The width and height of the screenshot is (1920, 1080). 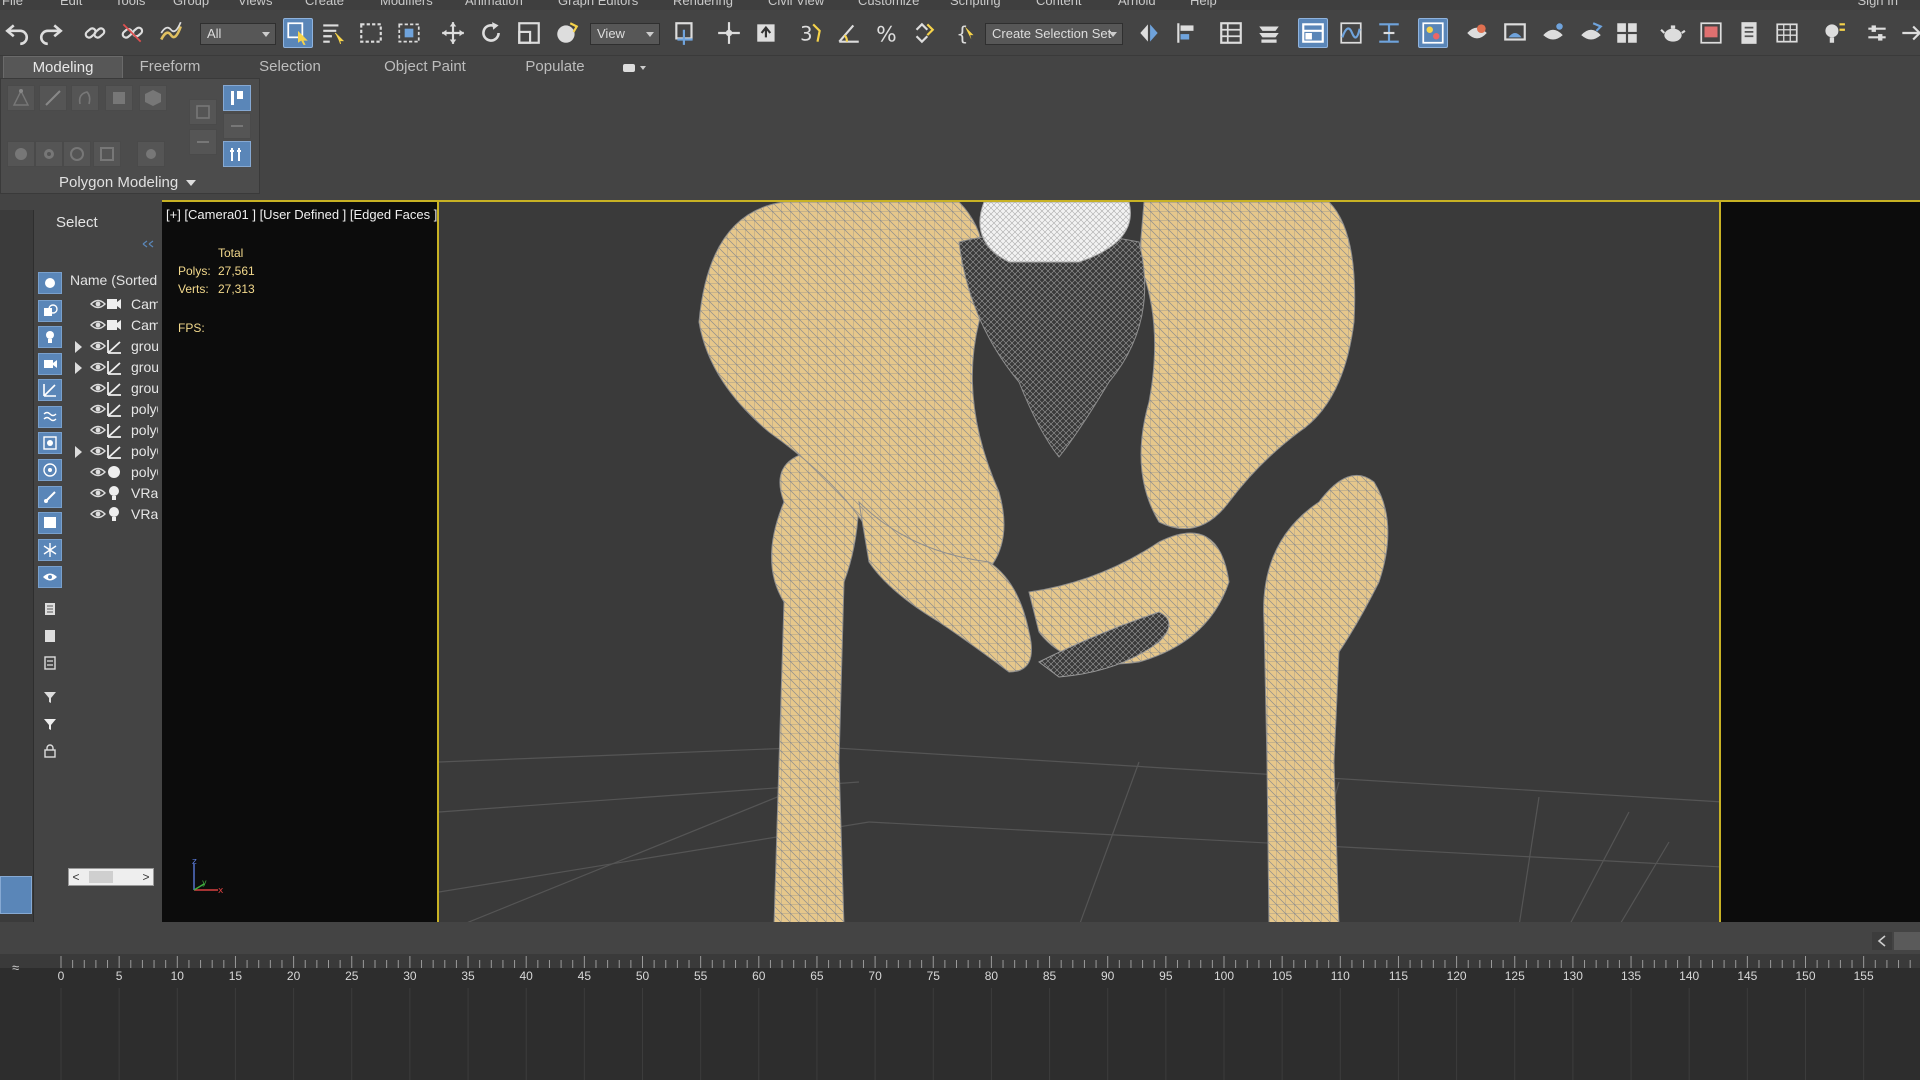 What do you see at coordinates (21, 154) in the screenshot?
I see `grow-icon` at bounding box center [21, 154].